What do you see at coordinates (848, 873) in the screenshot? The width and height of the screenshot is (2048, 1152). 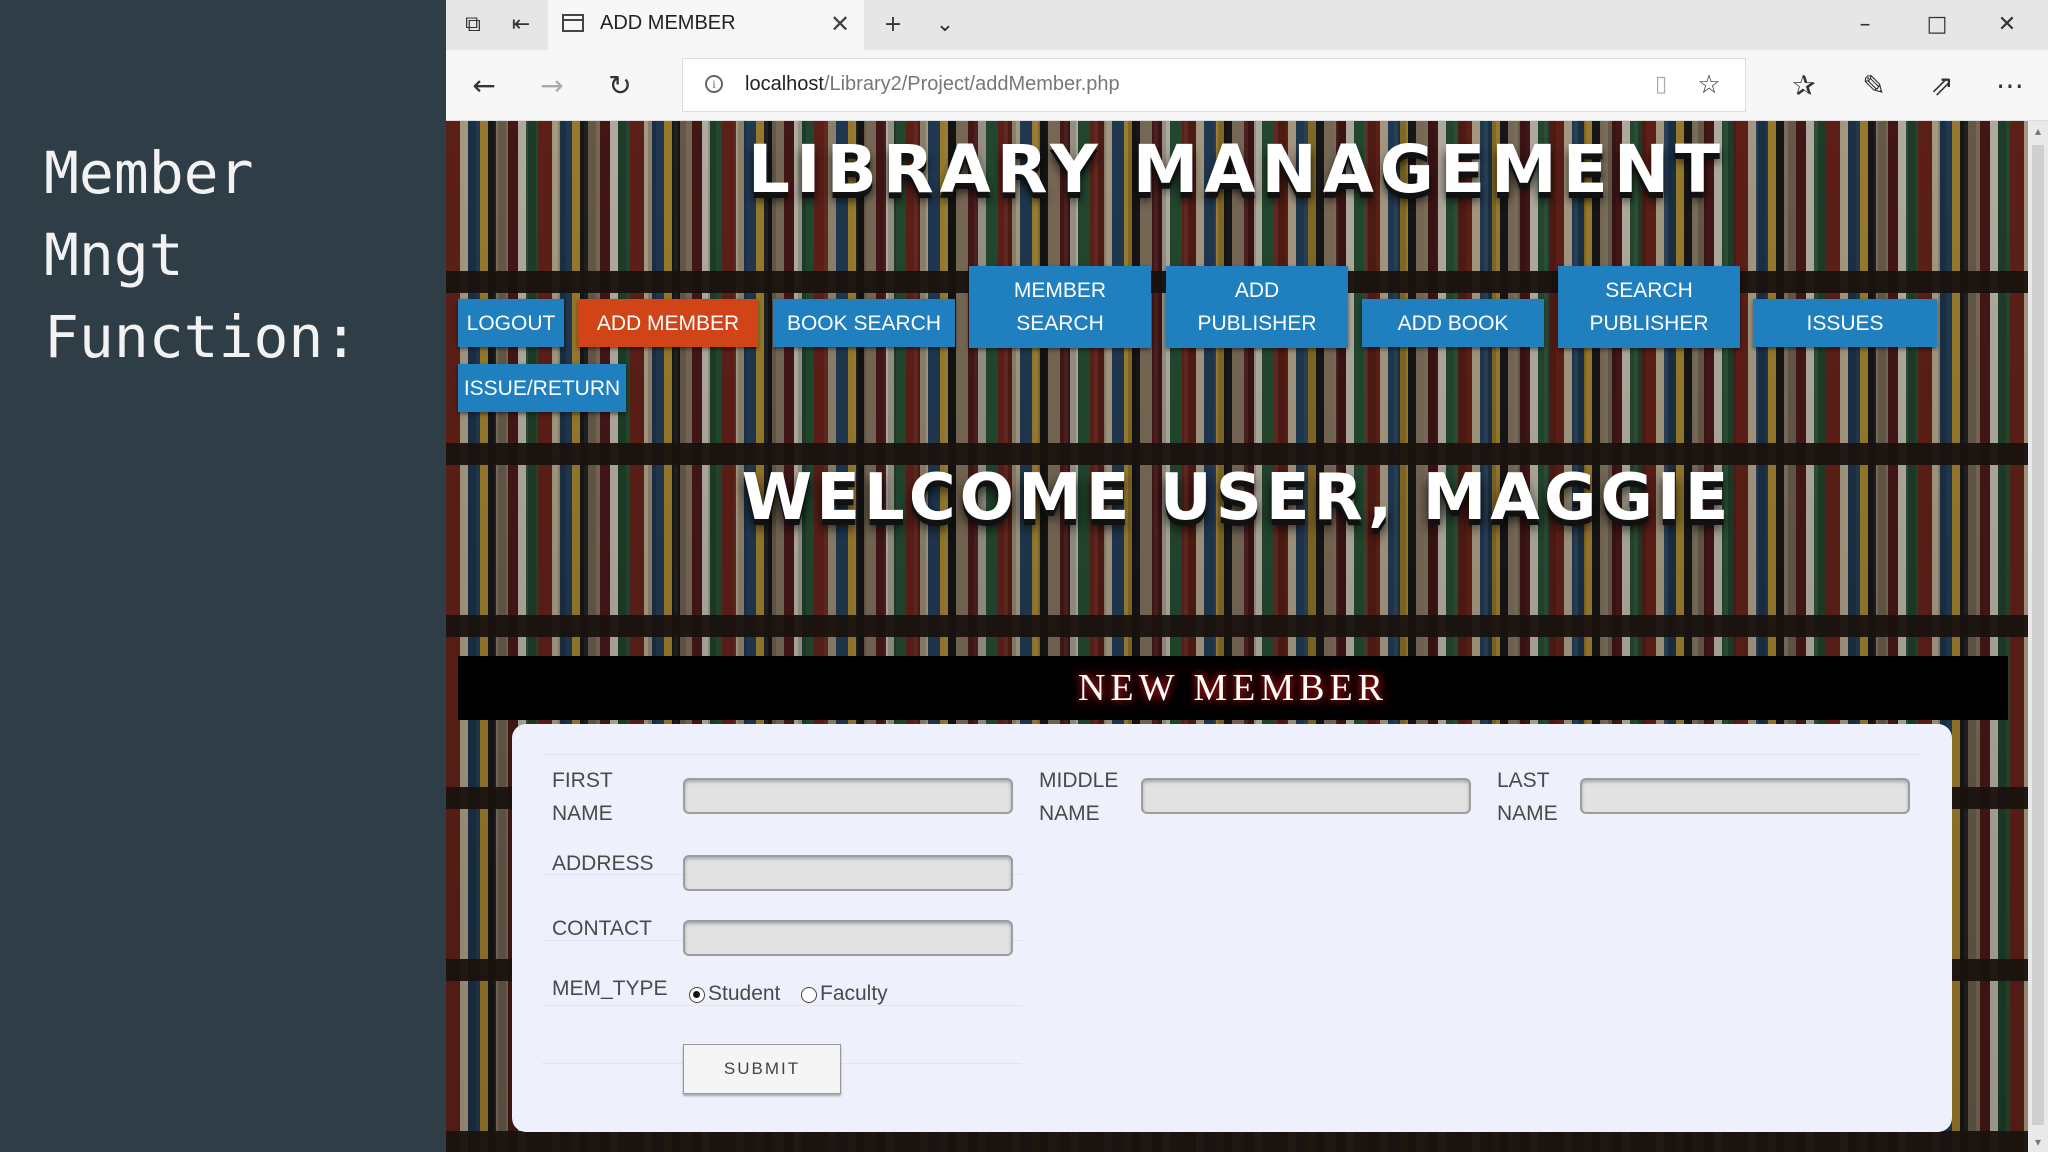 I see `address-input` at bounding box center [848, 873].